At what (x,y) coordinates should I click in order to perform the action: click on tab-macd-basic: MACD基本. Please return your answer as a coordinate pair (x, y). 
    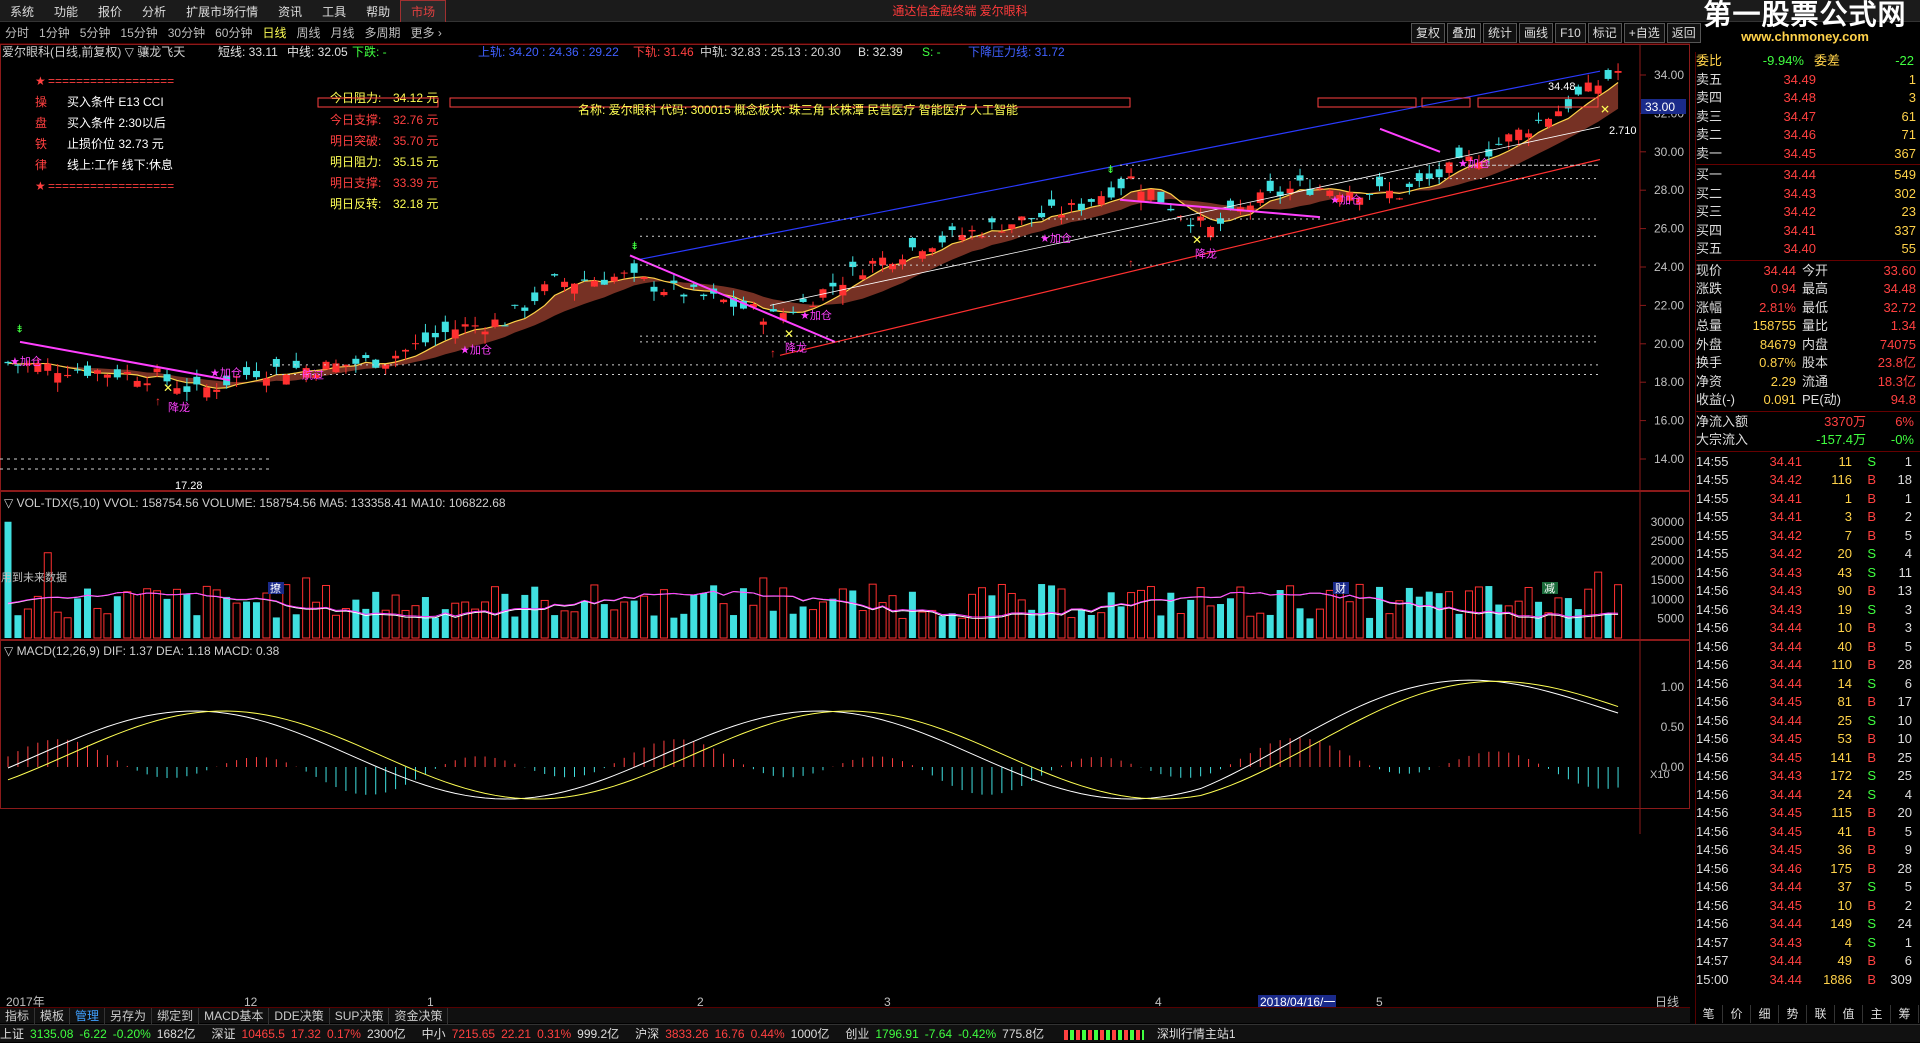
    Looking at the image, I should click on (234, 1016).